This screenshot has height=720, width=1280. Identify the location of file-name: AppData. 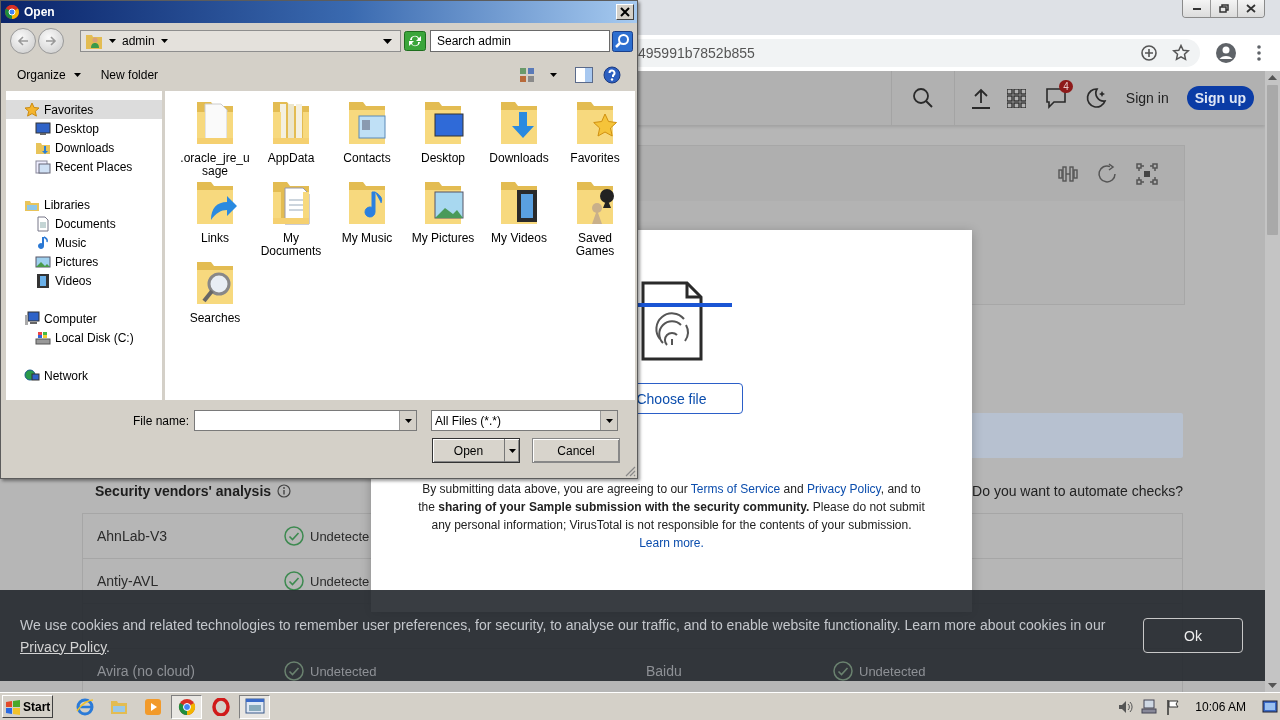
(291, 158).